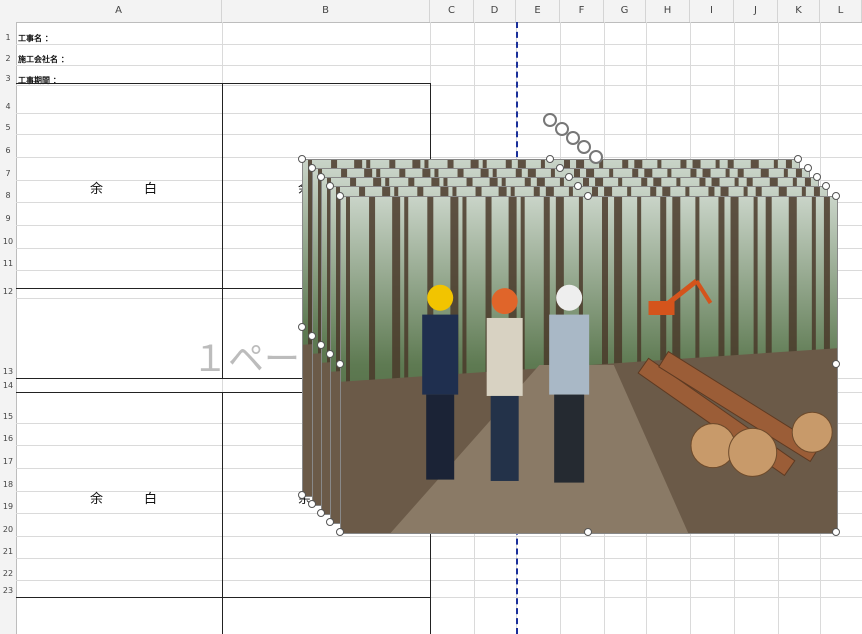 Image resolution: width=862 pixels, height=634 pixels. I want to click on project-period-label: 工事期間 ：, so click(39, 80).